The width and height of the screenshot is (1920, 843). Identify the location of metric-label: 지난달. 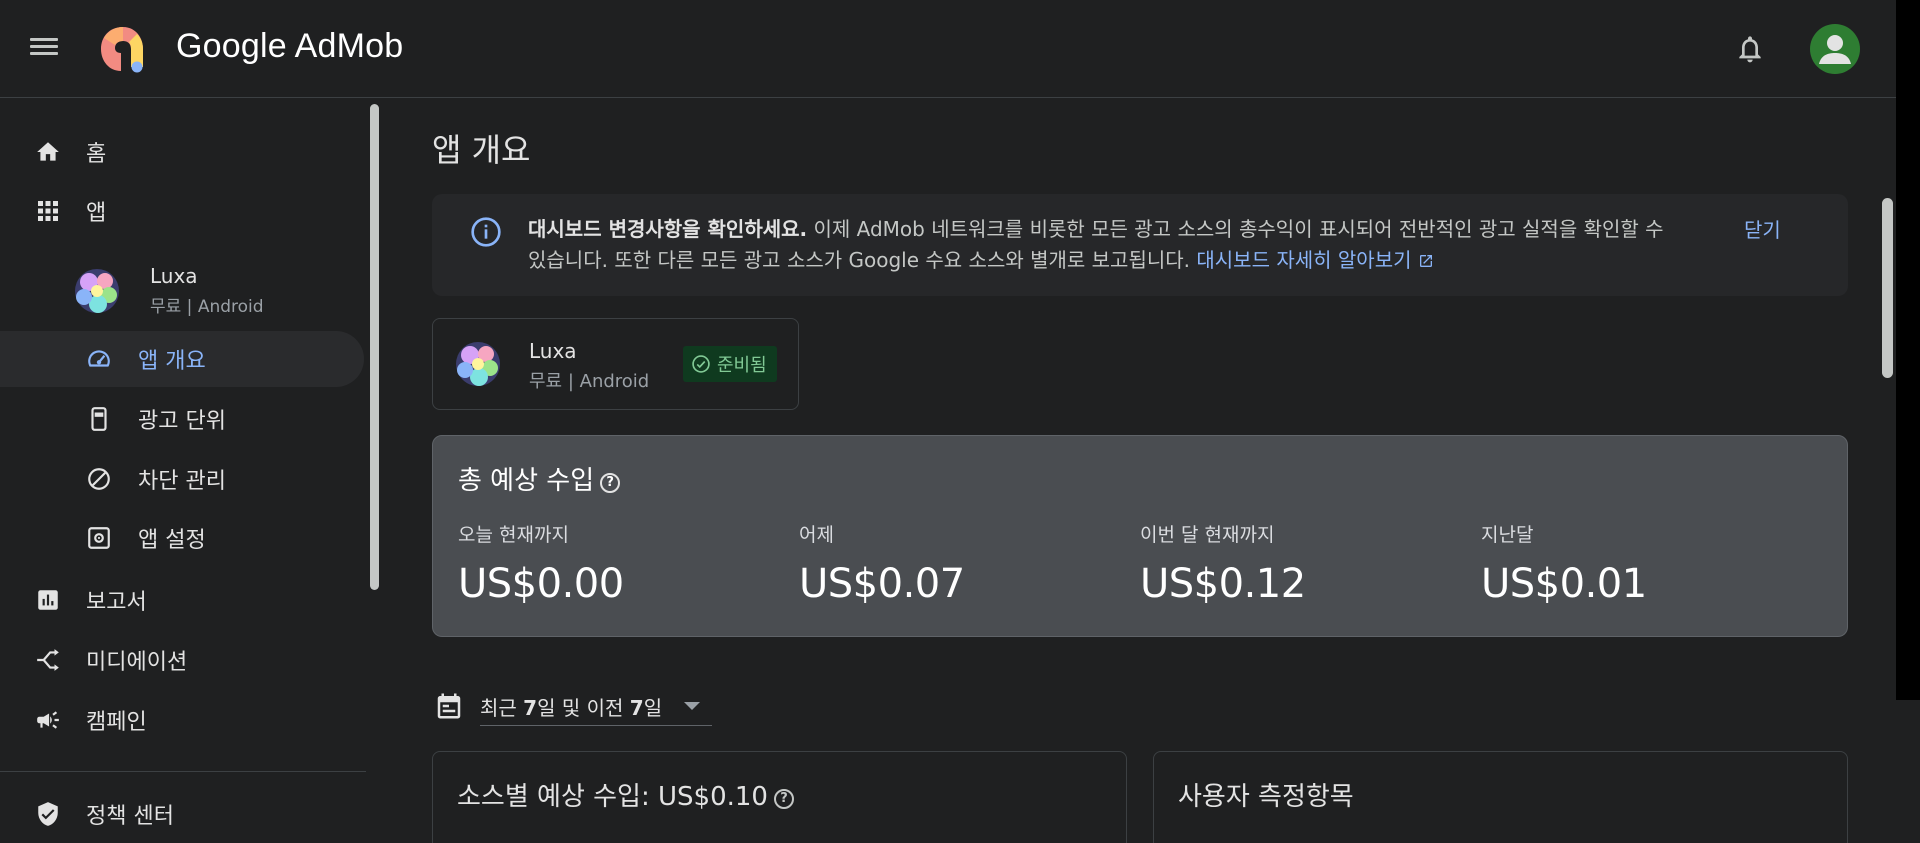
(1507, 535).